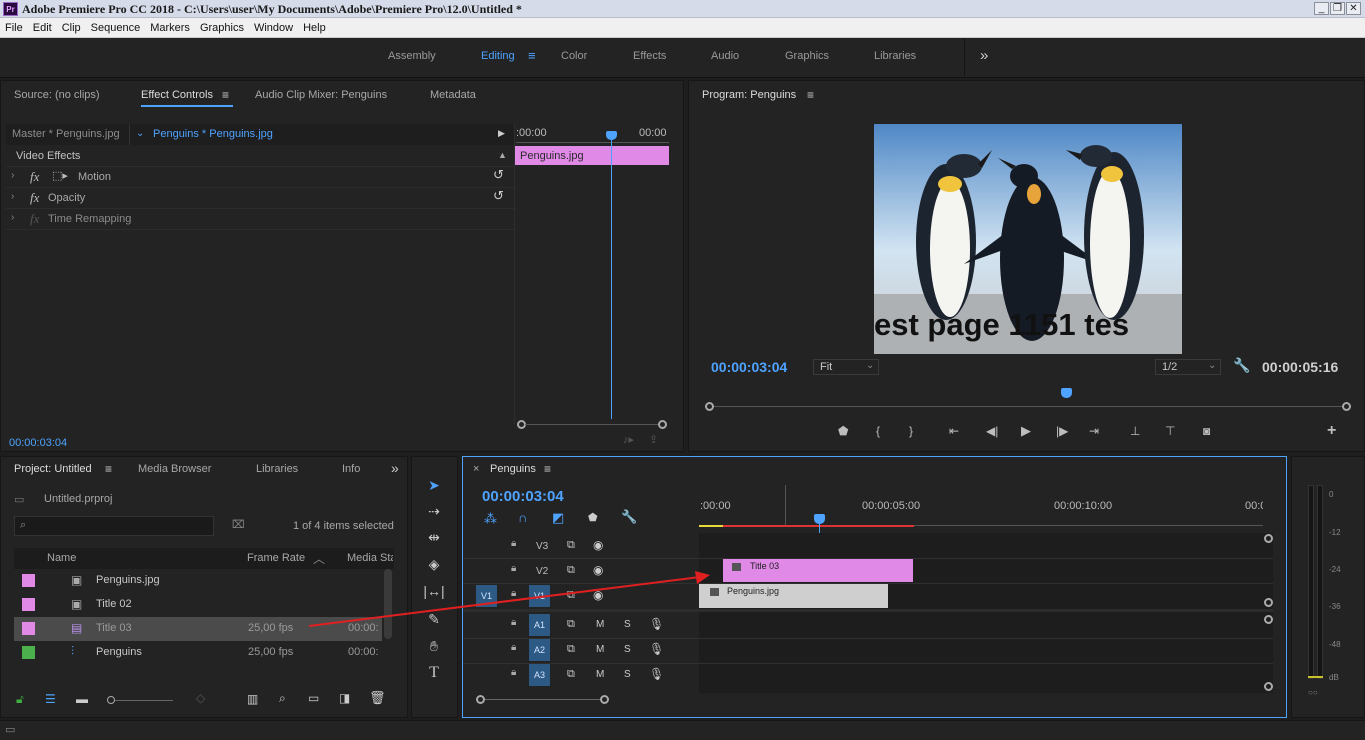  What do you see at coordinates (1028, 406) in the screenshot?
I see `scrub-bar` at bounding box center [1028, 406].